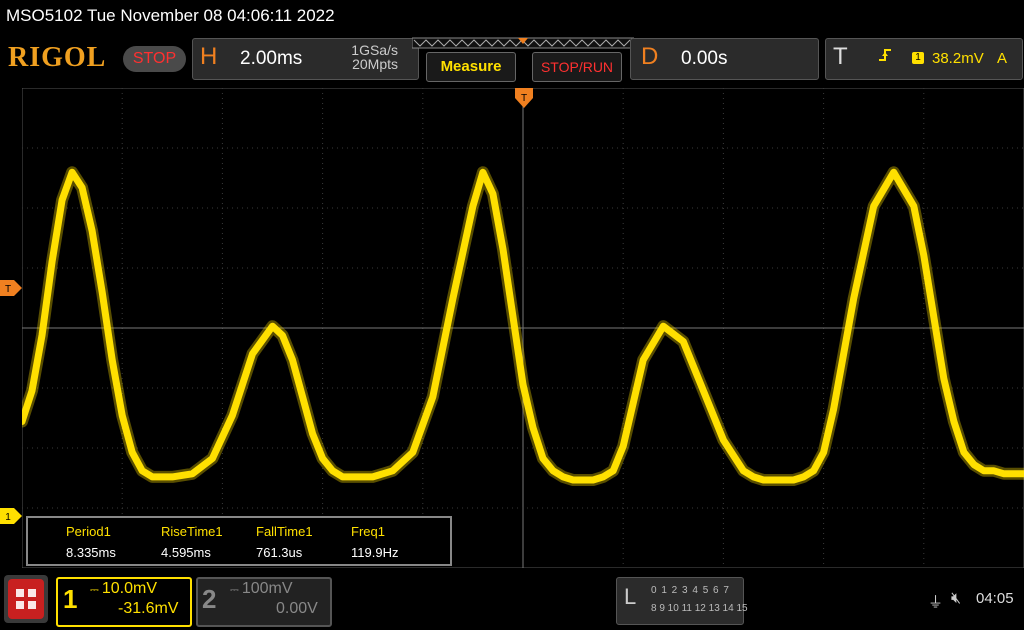  I want to click on channel2-scale: ⎓ 100mV, so click(261, 589).